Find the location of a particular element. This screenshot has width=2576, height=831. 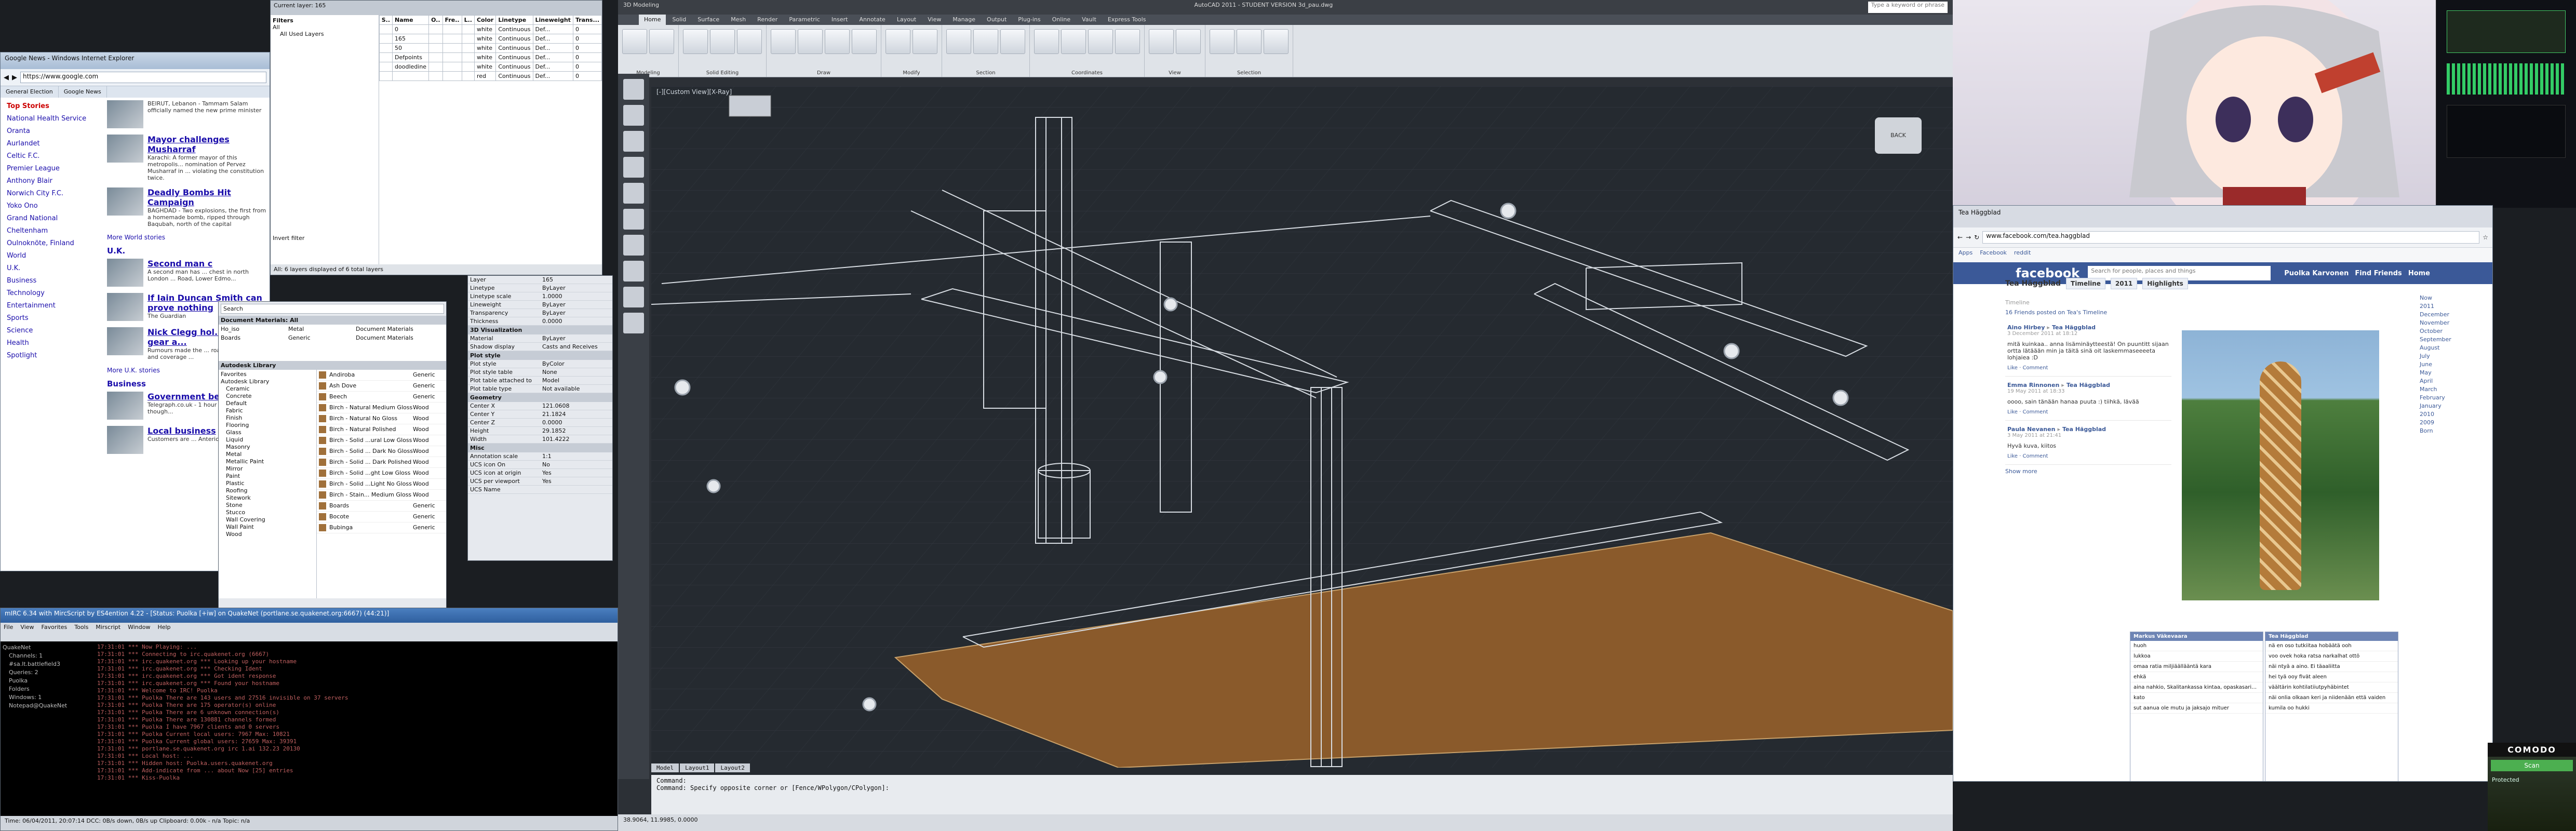

nav-item: Spotlight is located at coordinates (59, 356).